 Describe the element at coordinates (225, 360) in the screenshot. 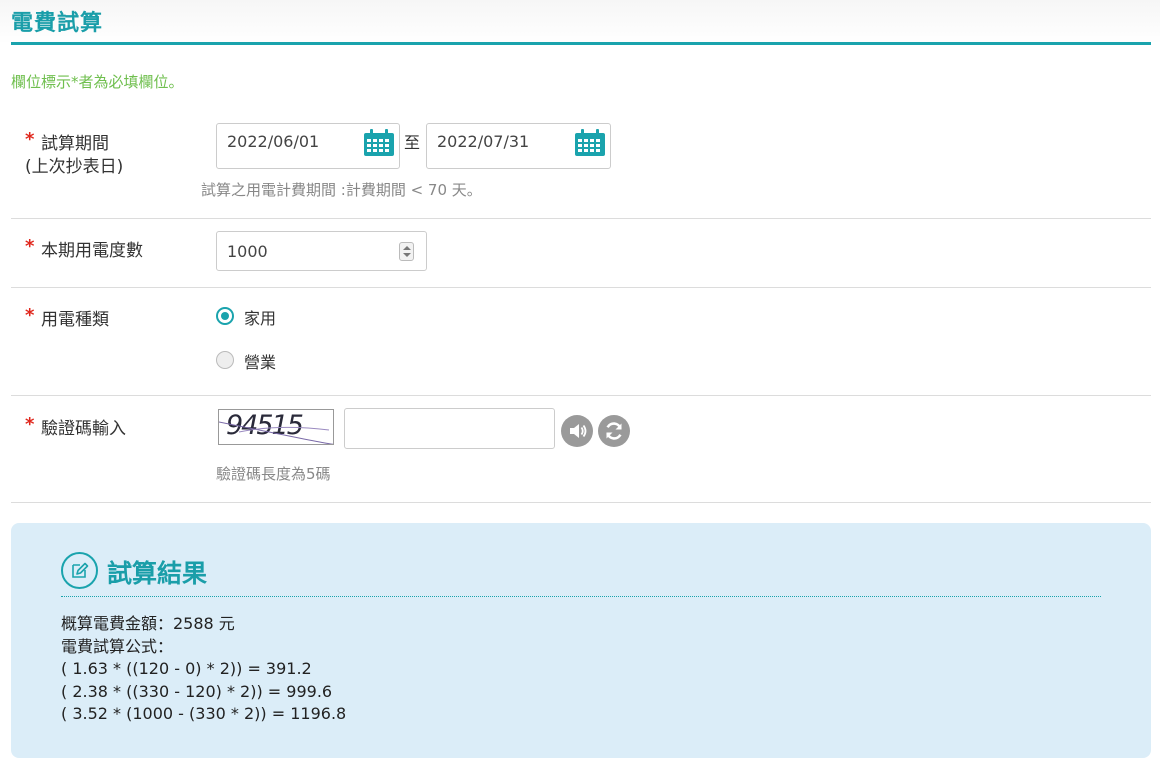

I see `radio-business` at that location.